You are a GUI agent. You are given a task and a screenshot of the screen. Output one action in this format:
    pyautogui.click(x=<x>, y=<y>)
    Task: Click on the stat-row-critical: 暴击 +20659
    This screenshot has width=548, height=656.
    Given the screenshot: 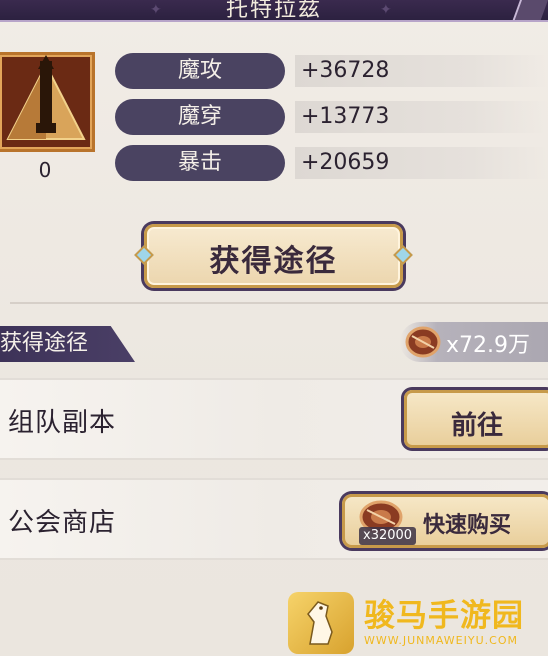 What is the action you would take?
    pyautogui.click(x=331, y=163)
    